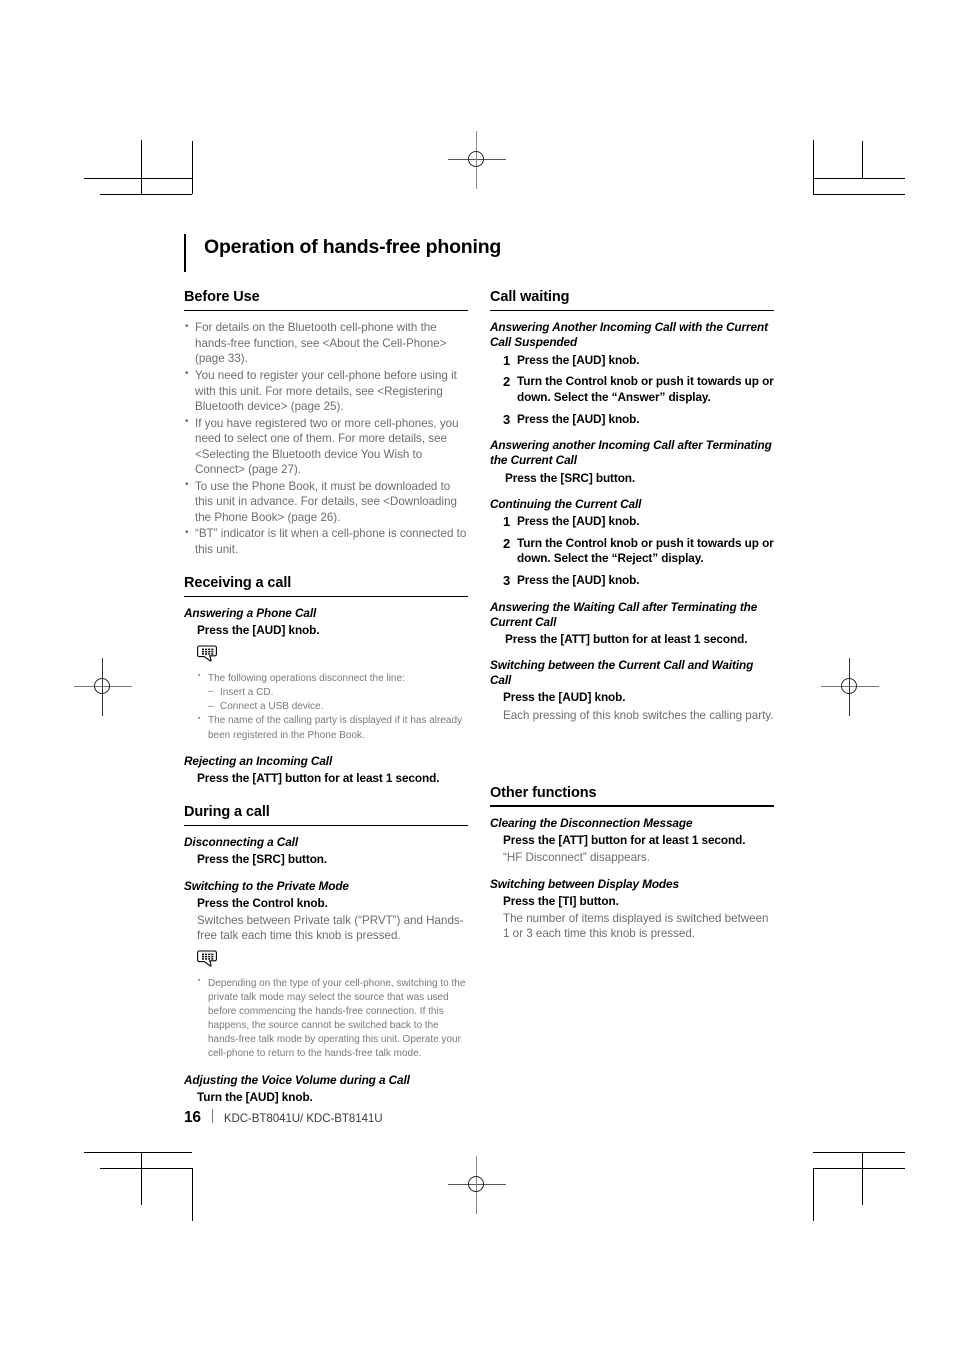 This screenshot has height=1350, width=954. What do you see at coordinates (303, 1118) in the screenshot?
I see `footer-model-name: KDC-BT8041U/ KDC-BT8141U` at bounding box center [303, 1118].